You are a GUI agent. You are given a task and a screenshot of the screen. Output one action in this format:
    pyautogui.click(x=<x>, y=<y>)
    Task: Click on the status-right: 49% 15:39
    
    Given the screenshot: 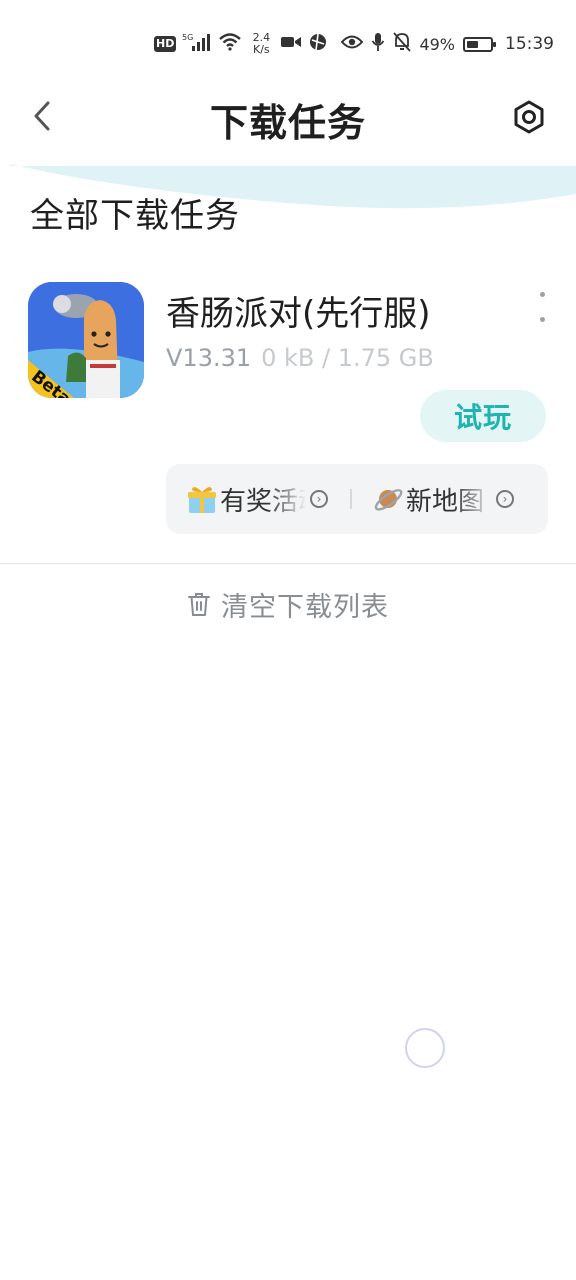 What is the action you would take?
    pyautogui.click(x=447, y=44)
    